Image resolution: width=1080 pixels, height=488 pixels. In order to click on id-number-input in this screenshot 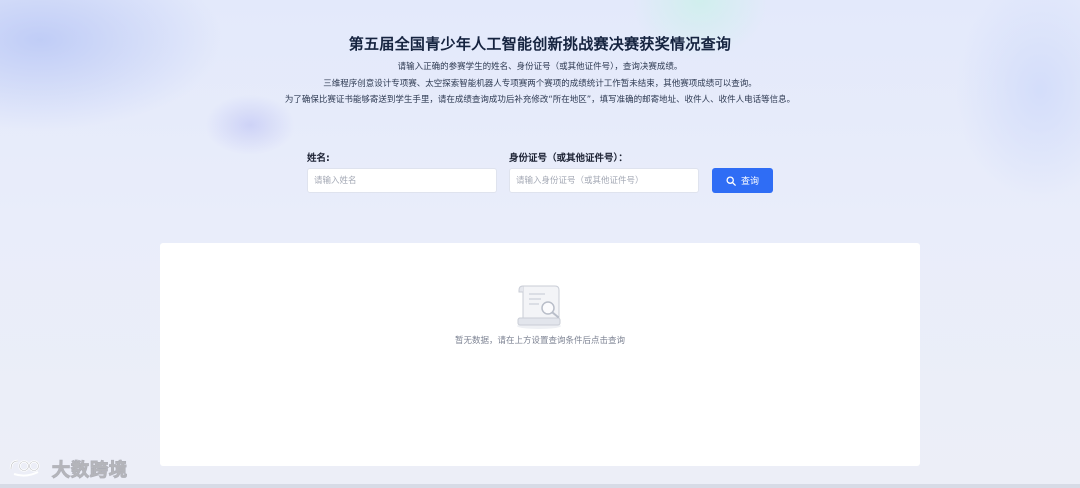, I will do `click(604, 180)`.